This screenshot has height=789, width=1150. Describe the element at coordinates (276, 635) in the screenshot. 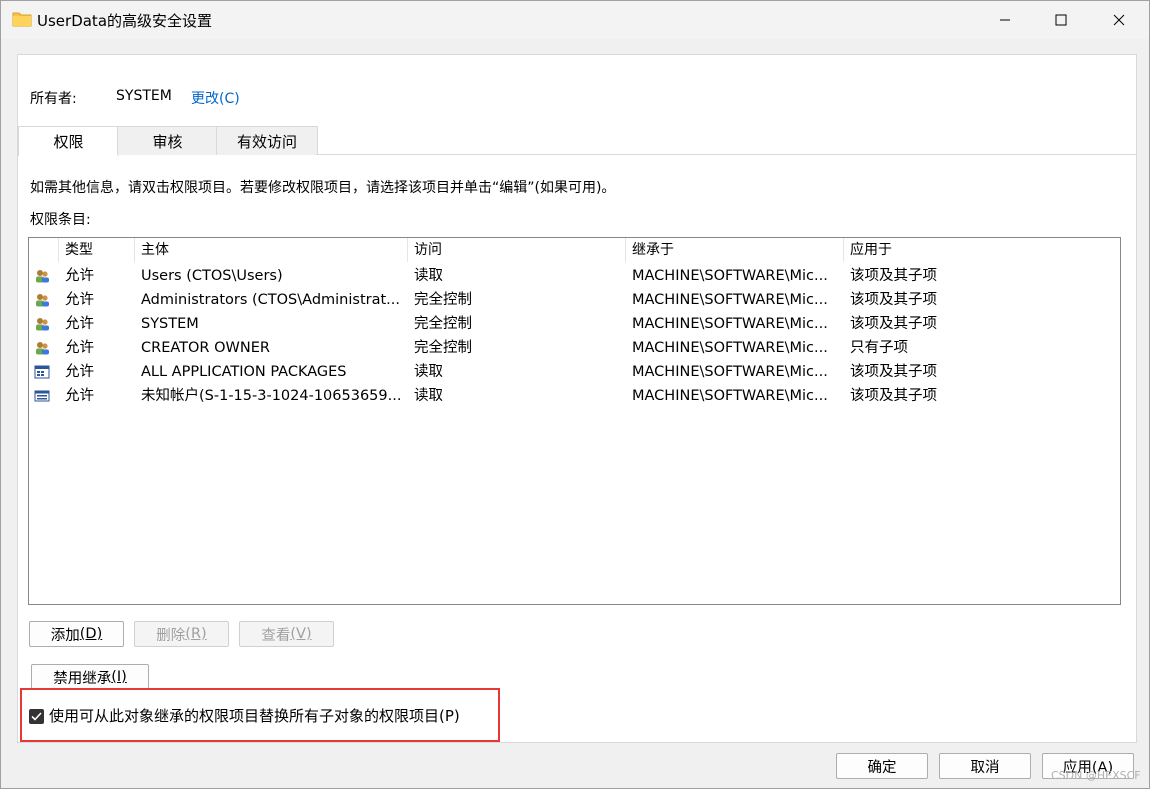

I see `view-button-label: 查看` at that location.